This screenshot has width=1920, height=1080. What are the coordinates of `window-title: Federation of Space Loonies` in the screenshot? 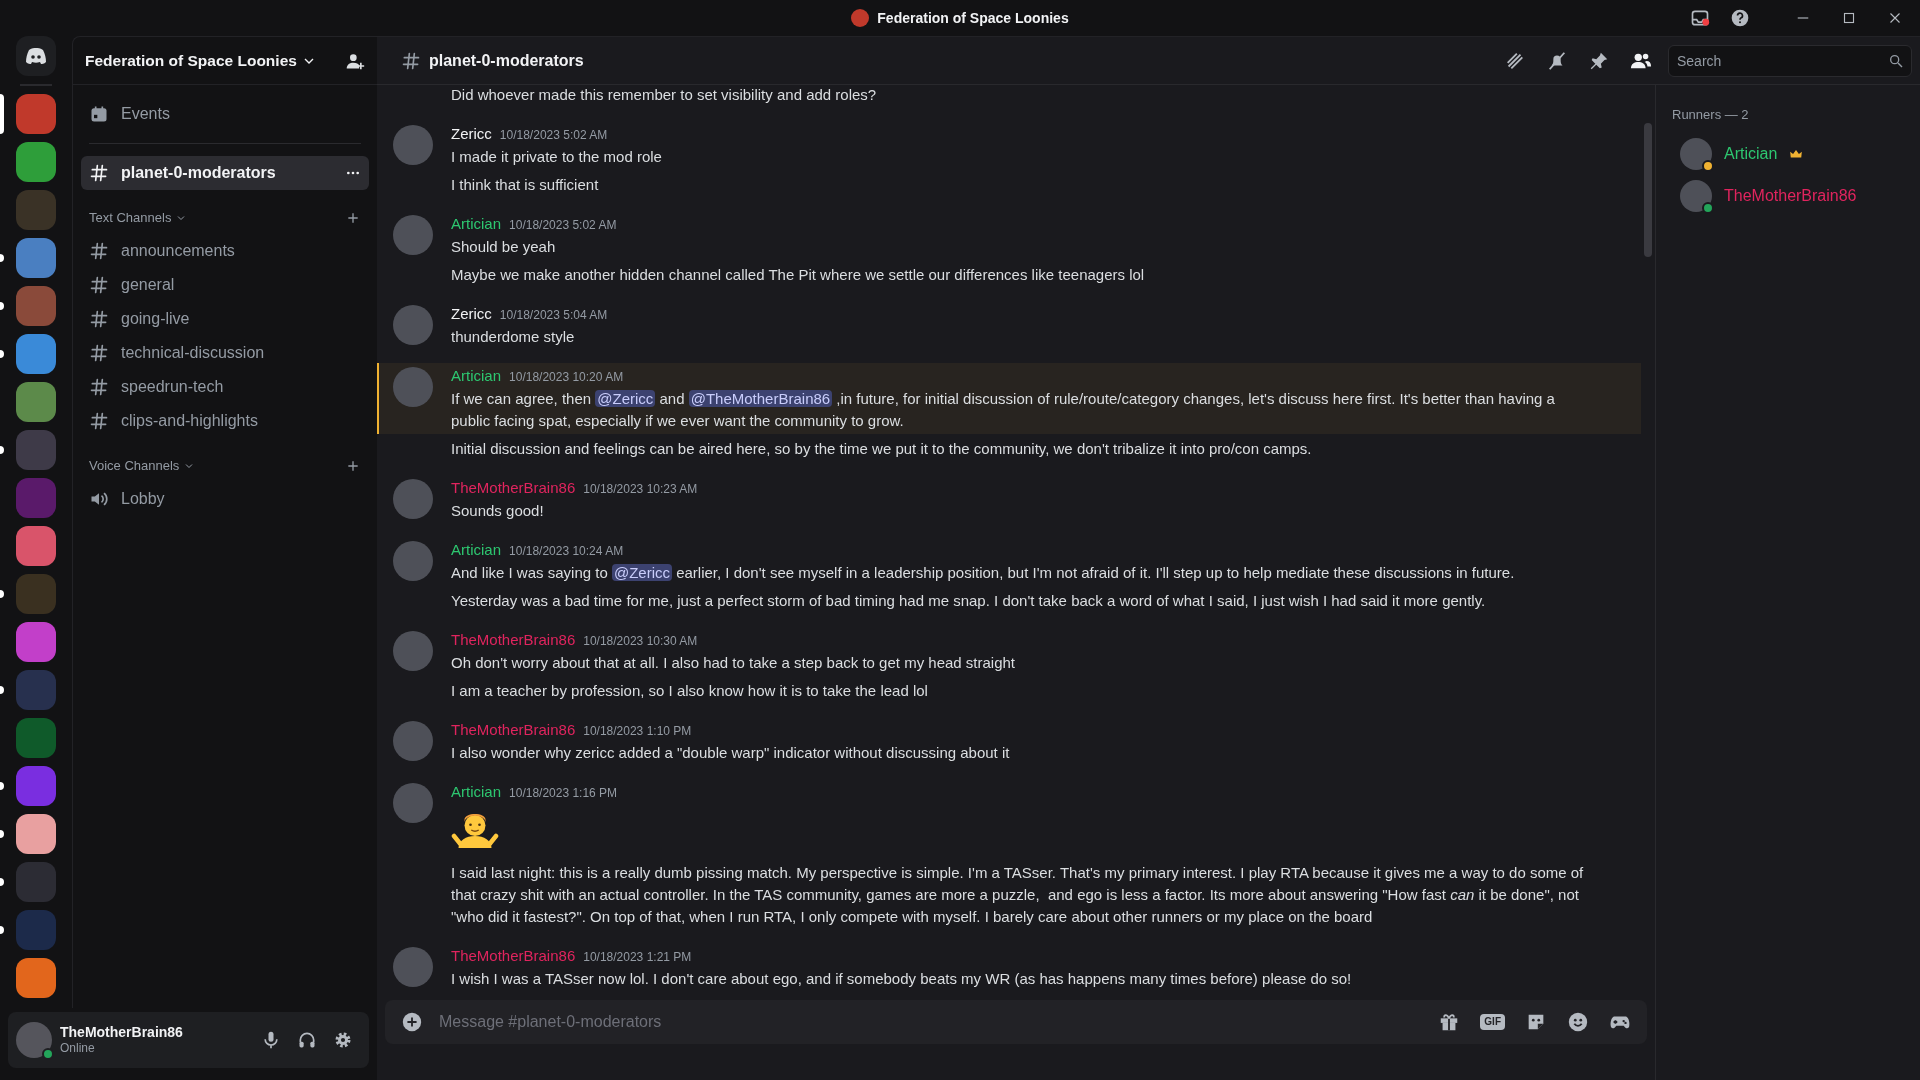 It's located at (973, 18).